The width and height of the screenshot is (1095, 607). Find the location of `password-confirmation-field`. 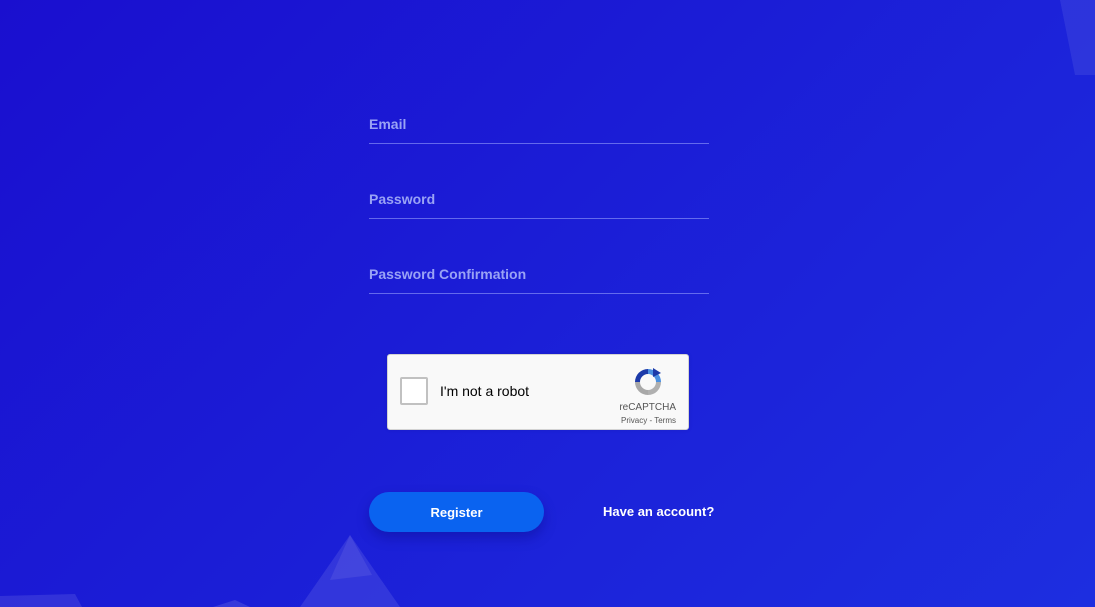

password-confirmation-field is located at coordinates (539, 271).